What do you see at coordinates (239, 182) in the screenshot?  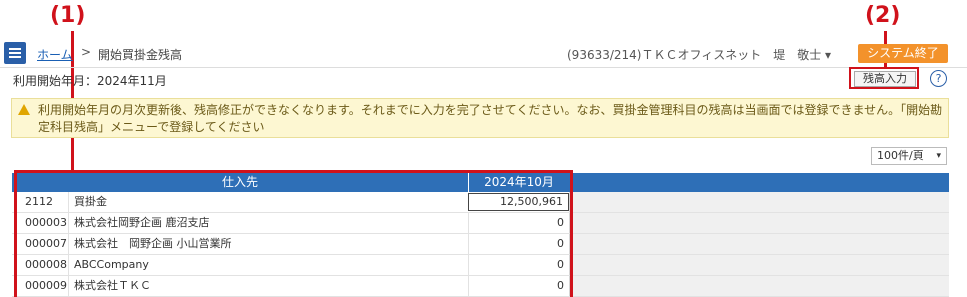 I see `column-header-supplier: 仕入先` at bounding box center [239, 182].